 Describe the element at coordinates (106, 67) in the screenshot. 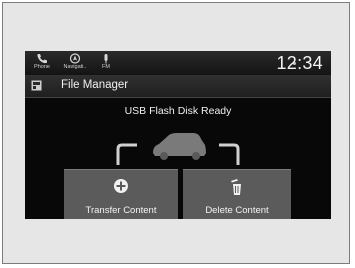

I see `status-item-label: FM` at that location.